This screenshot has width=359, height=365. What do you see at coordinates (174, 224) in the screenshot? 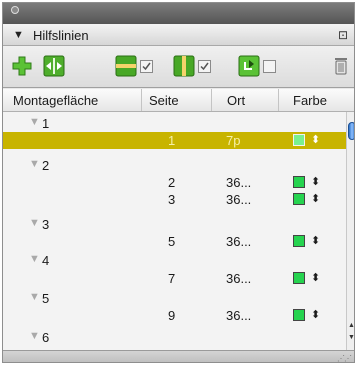
I see `spread-row: ▼ 3` at bounding box center [174, 224].